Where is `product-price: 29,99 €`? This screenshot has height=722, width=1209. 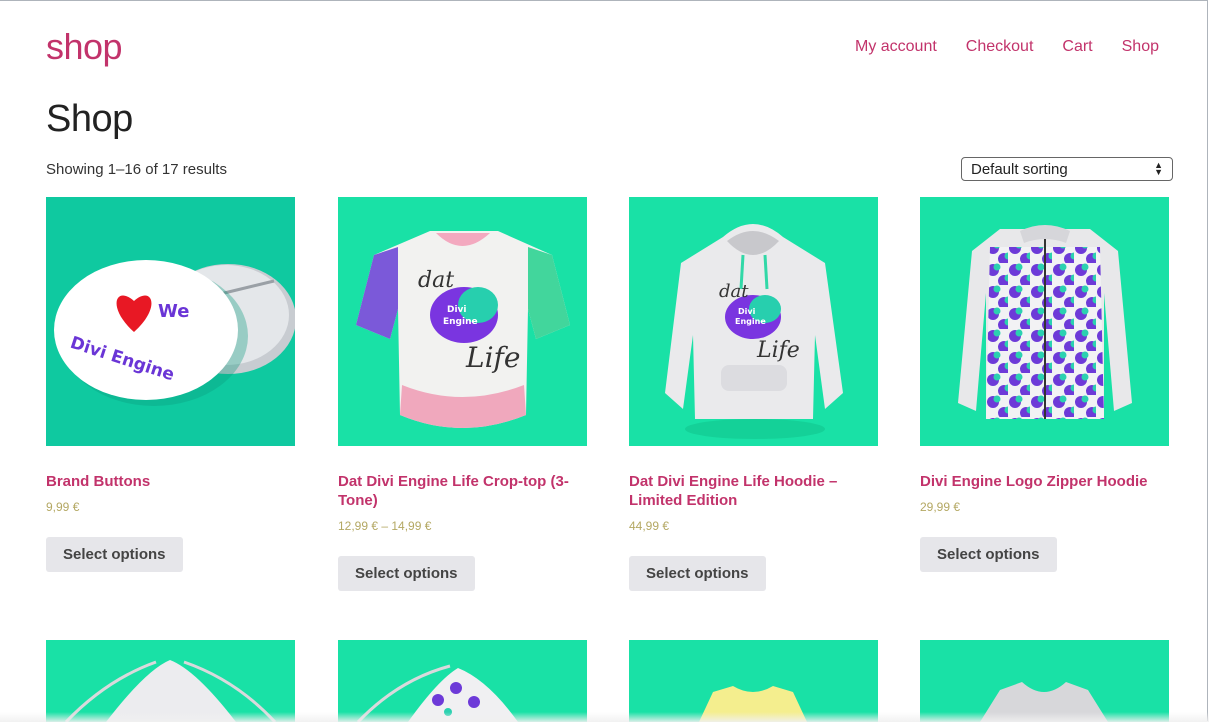
product-price: 29,99 € is located at coordinates (940, 507).